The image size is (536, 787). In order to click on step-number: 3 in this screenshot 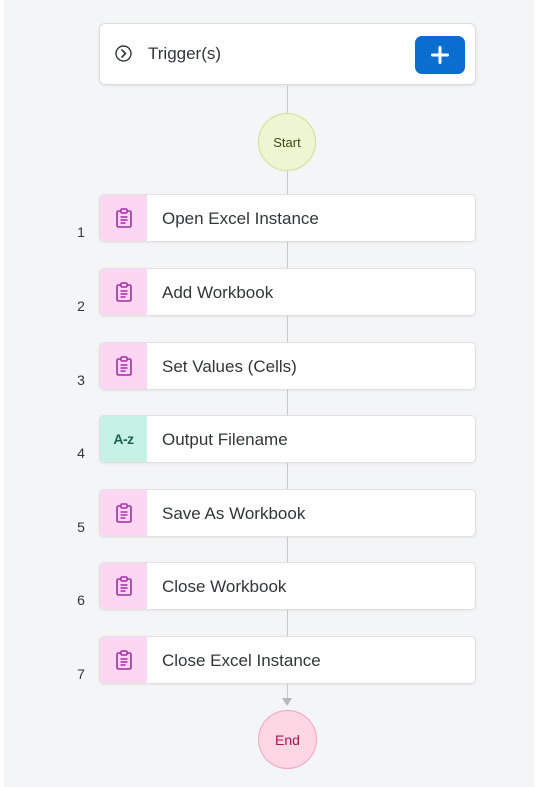, I will do `click(81, 380)`.